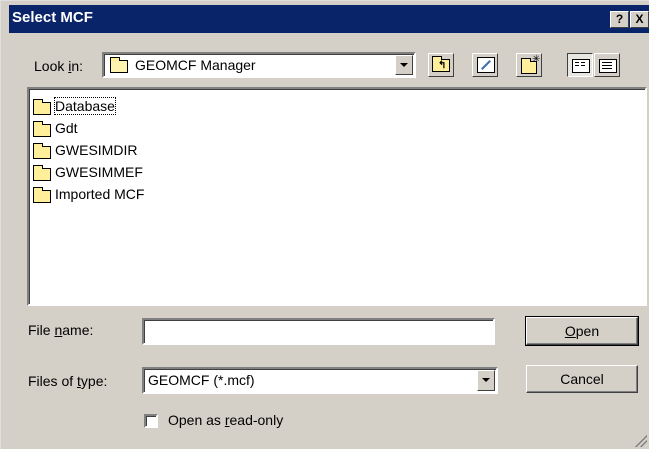 This screenshot has height=449, width=649. I want to click on up-one-level-button: ↰, so click(441, 65).